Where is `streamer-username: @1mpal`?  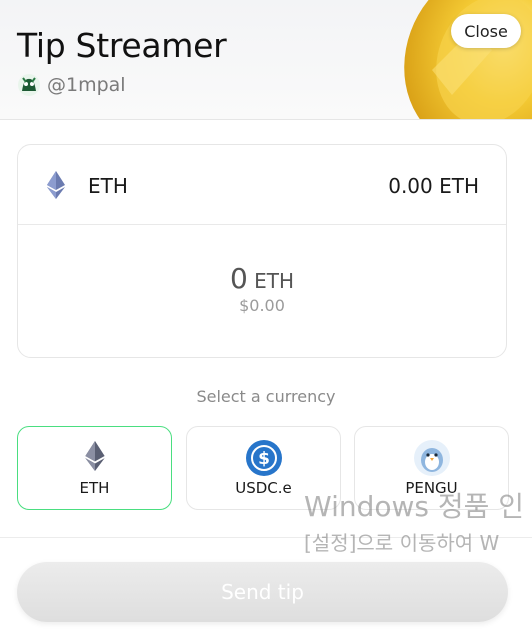
streamer-username: @1mpal is located at coordinates (86, 85).